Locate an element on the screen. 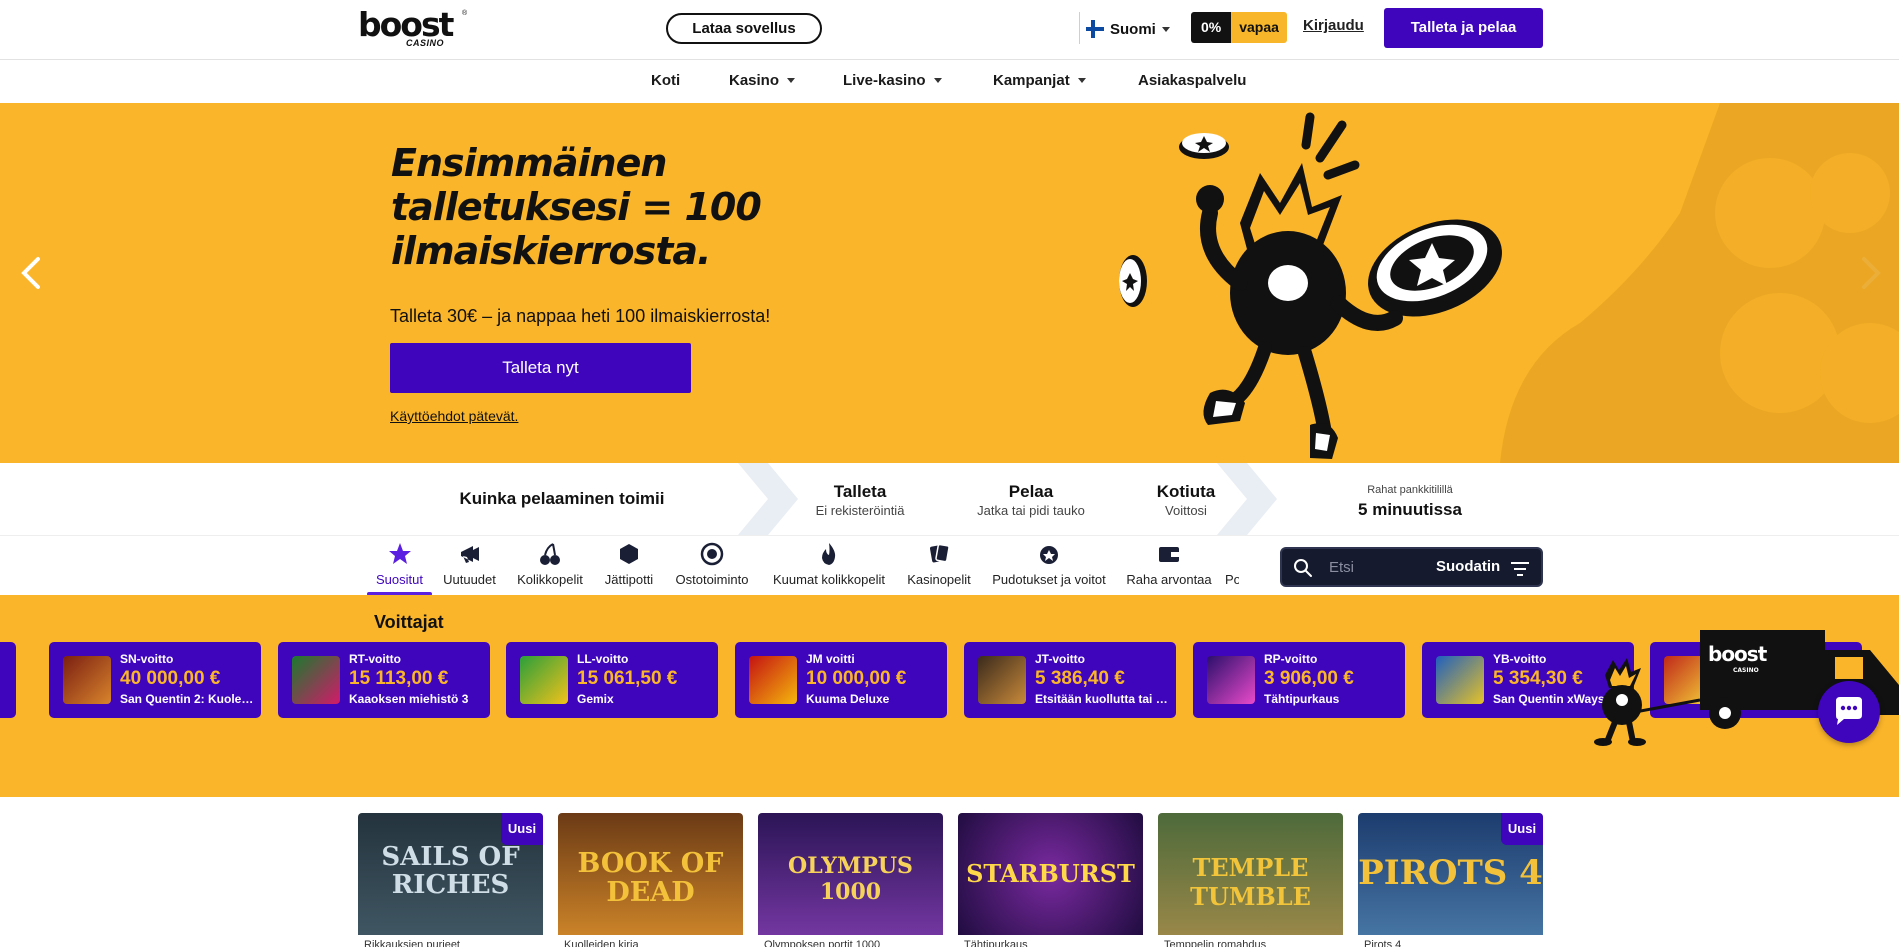 This screenshot has height=947, width=1899. search-input: Etsi is located at coordinates (1341, 567).